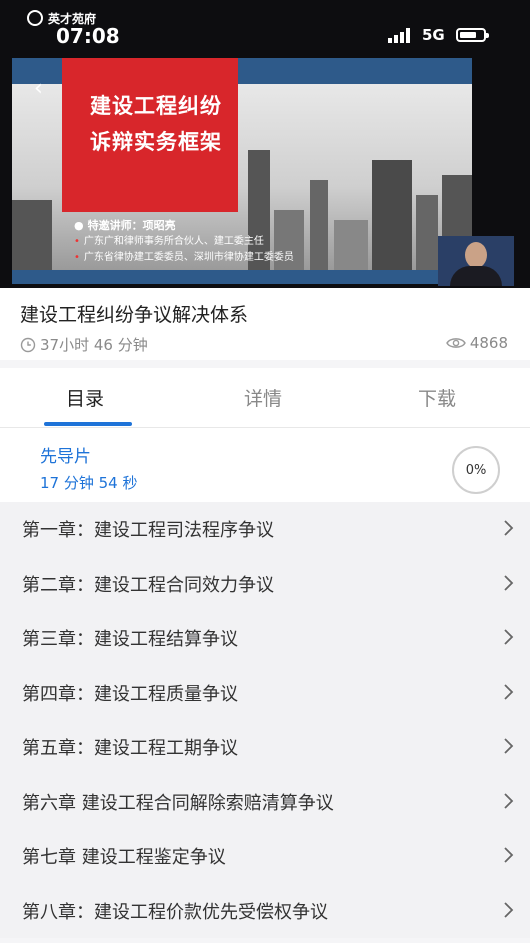 The image size is (530, 943). I want to click on course-info: 建设工程纠纷争议解决体系 37小时 46 分钟 4868, so click(265, 324).